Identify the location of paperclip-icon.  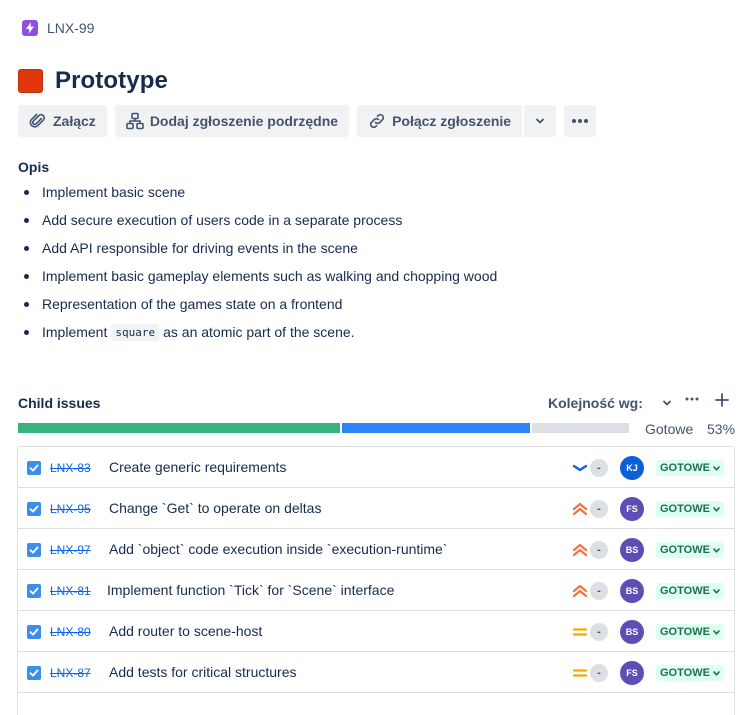
(37, 120).